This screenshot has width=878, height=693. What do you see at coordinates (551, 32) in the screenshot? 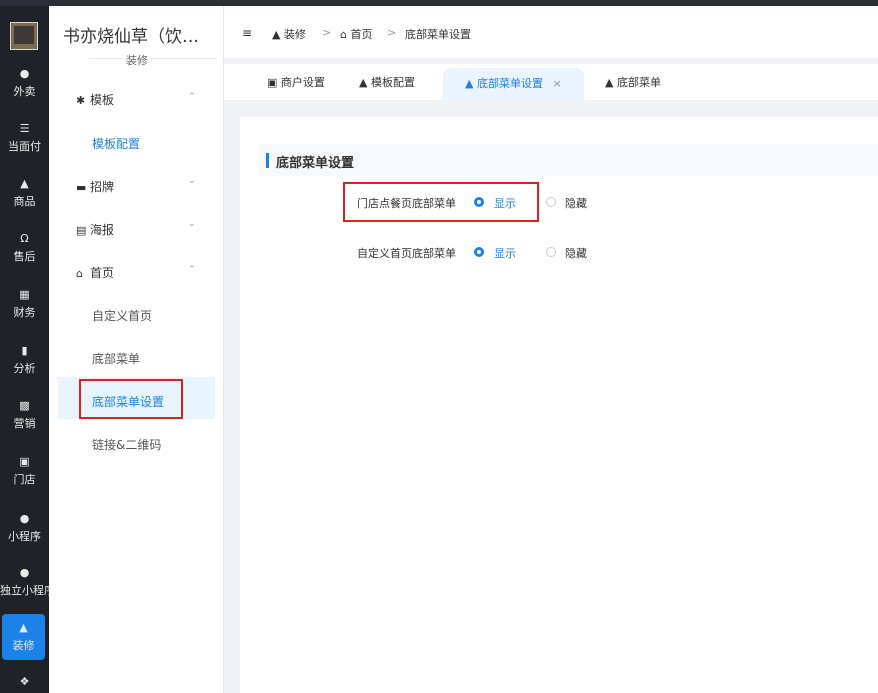
I see `header-bar: ≡ ▲ 装修 > ⌂ 首页 > 底部菜单设置` at bounding box center [551, 32].